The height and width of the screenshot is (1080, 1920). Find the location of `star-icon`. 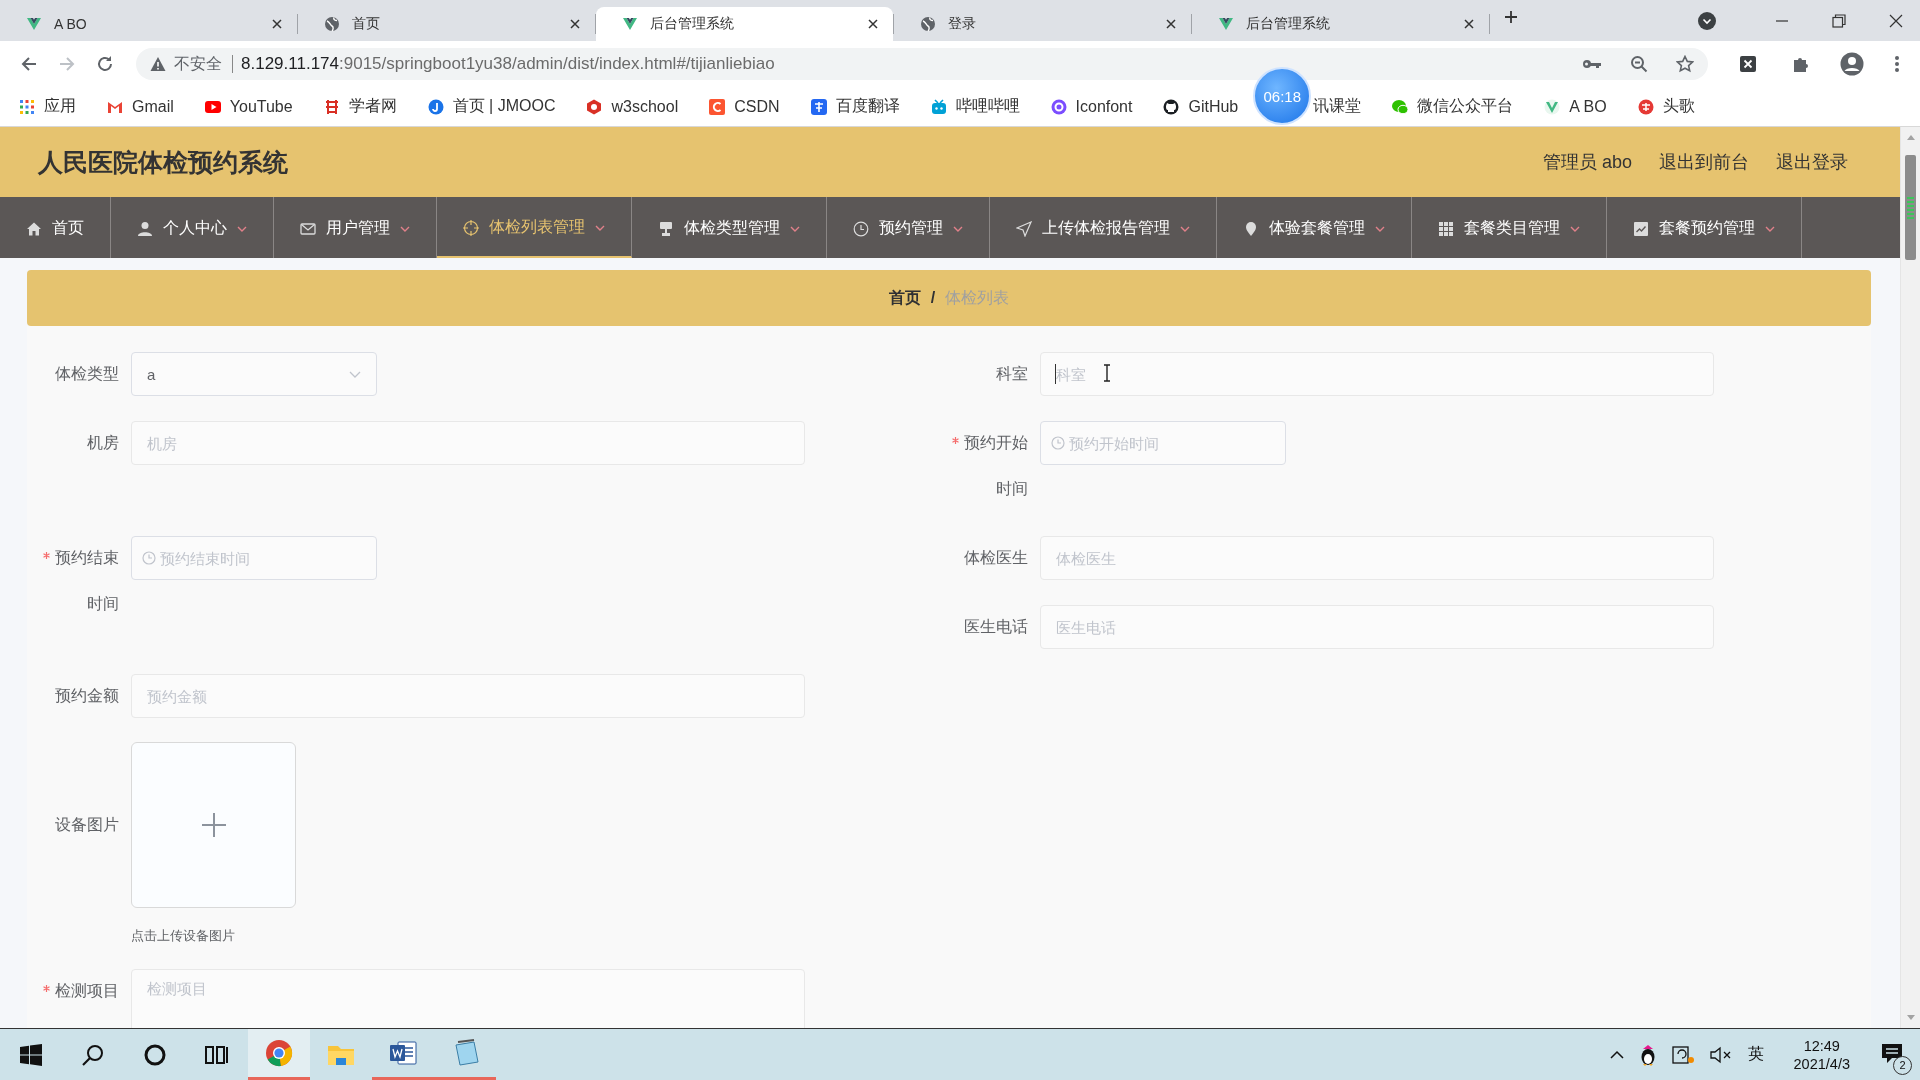

star-icon is located at coordinates (1685, 64).